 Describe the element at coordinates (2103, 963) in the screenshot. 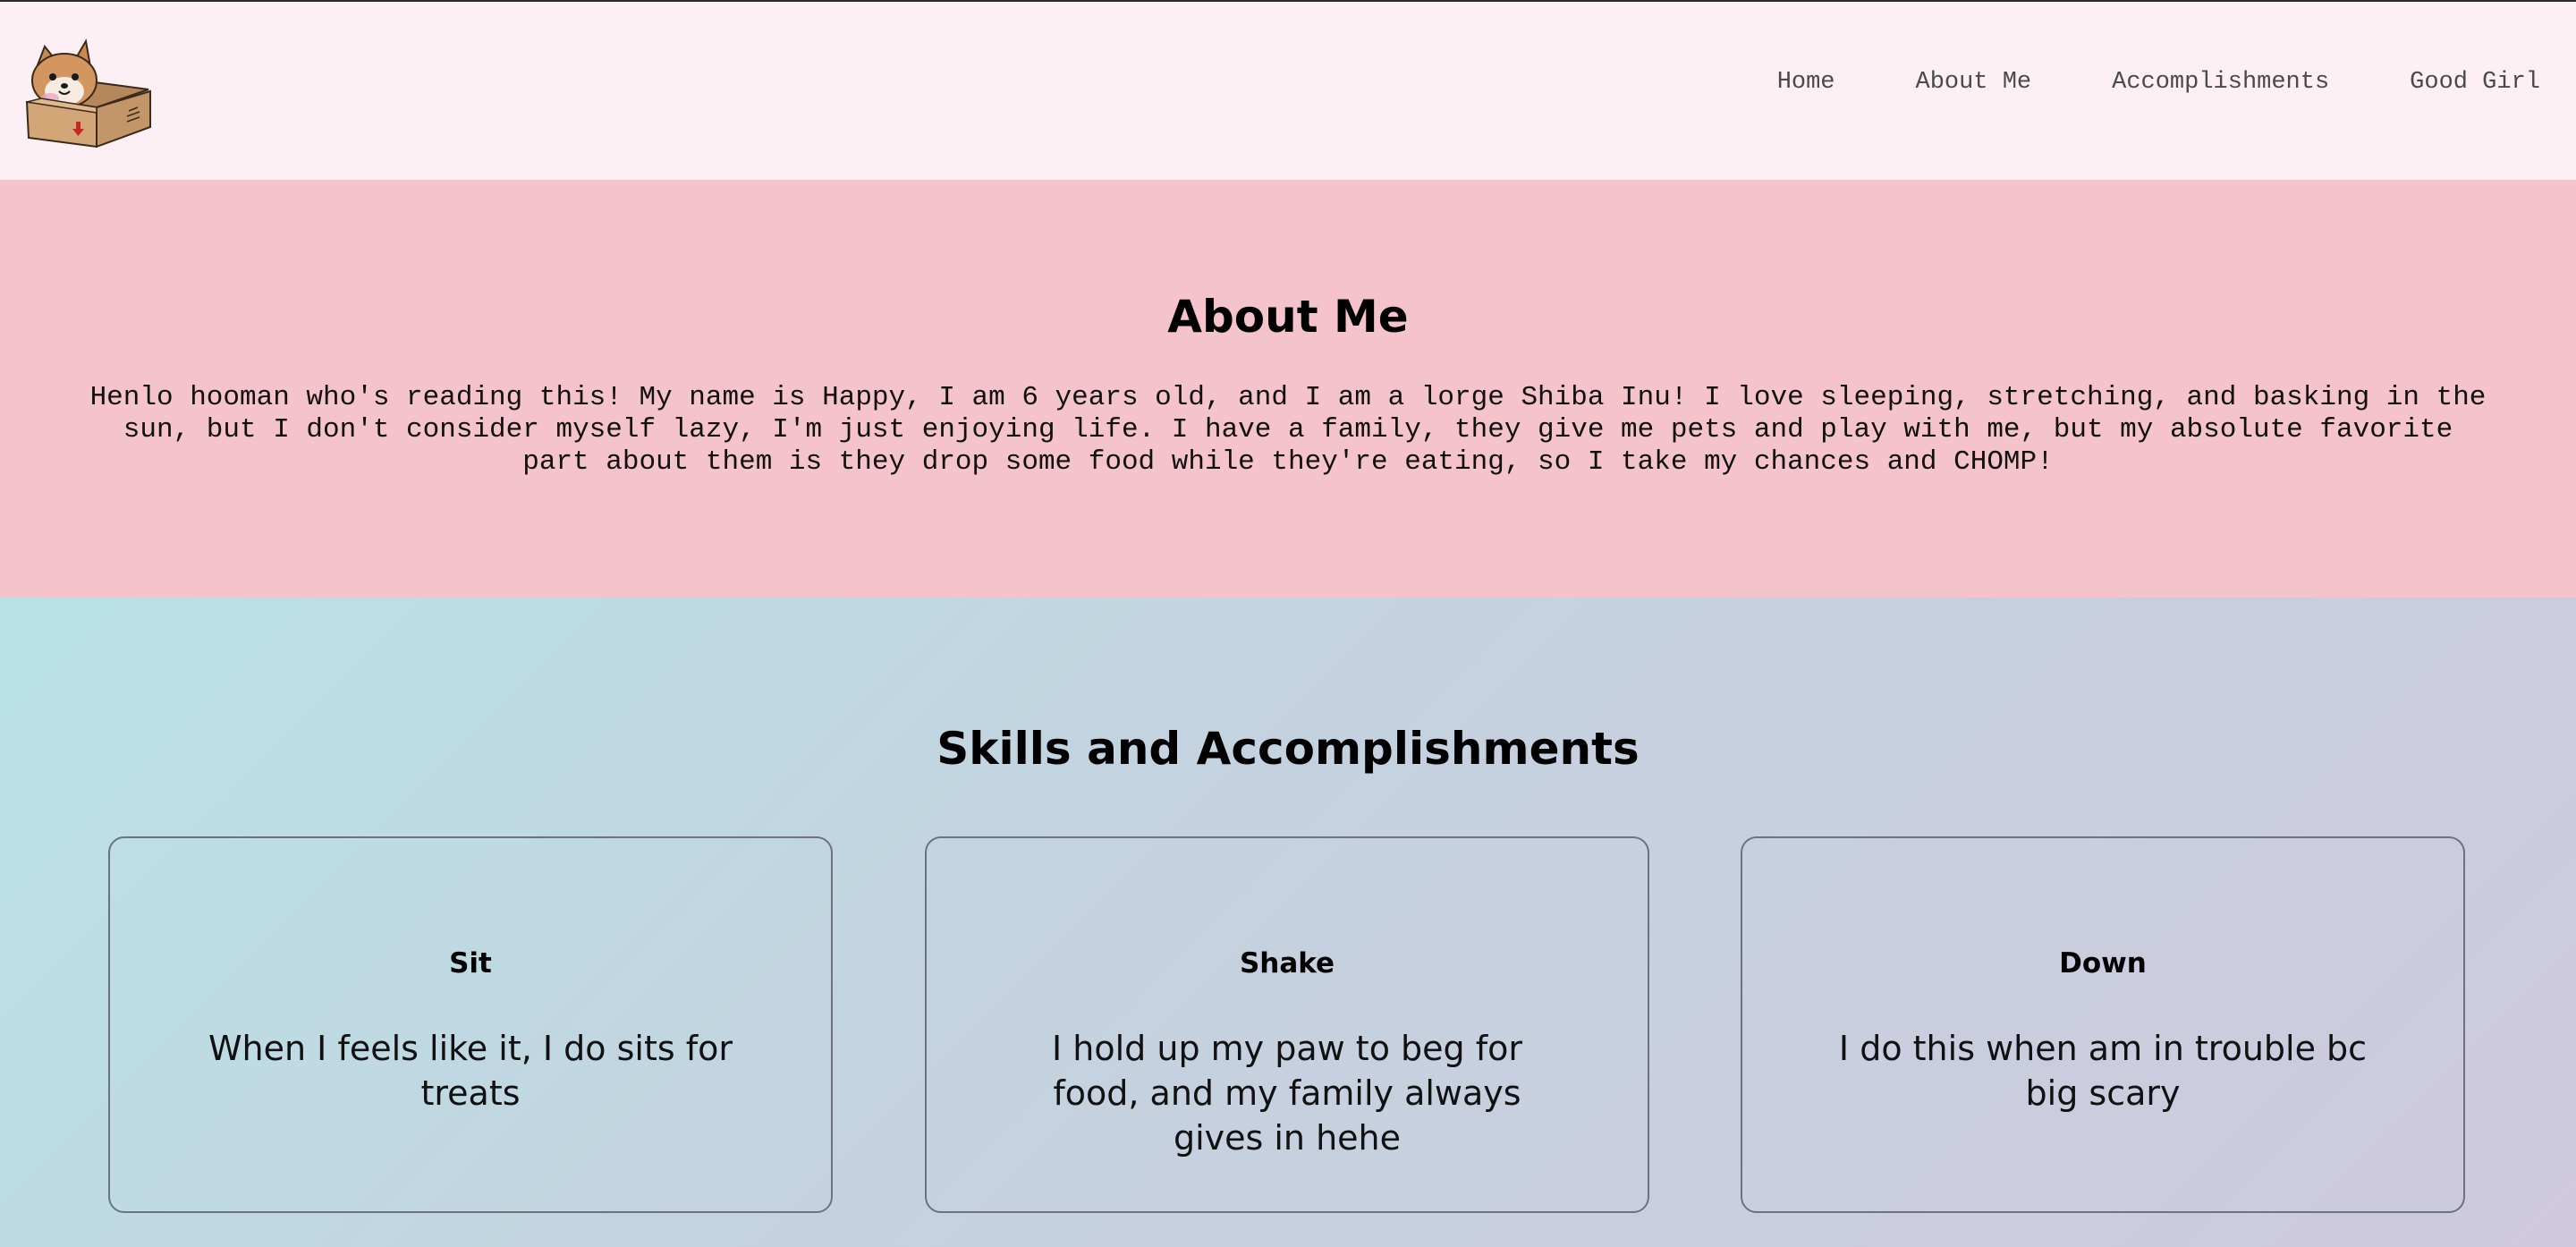

I see `skill-card-title: Down` at that location.